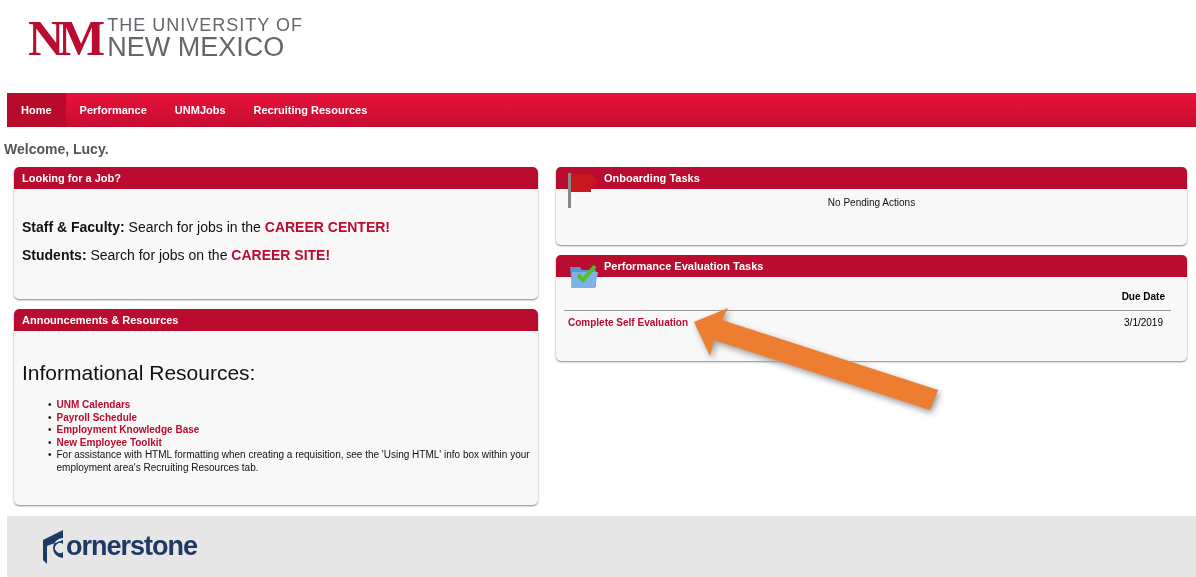 The width and height of the screenshot is (1196, 577). What do you see at coordinates (871, 266) in the screenshot?
I see `panel-header: Performance Evaluation Tasks` at bounding box center [871, 266].